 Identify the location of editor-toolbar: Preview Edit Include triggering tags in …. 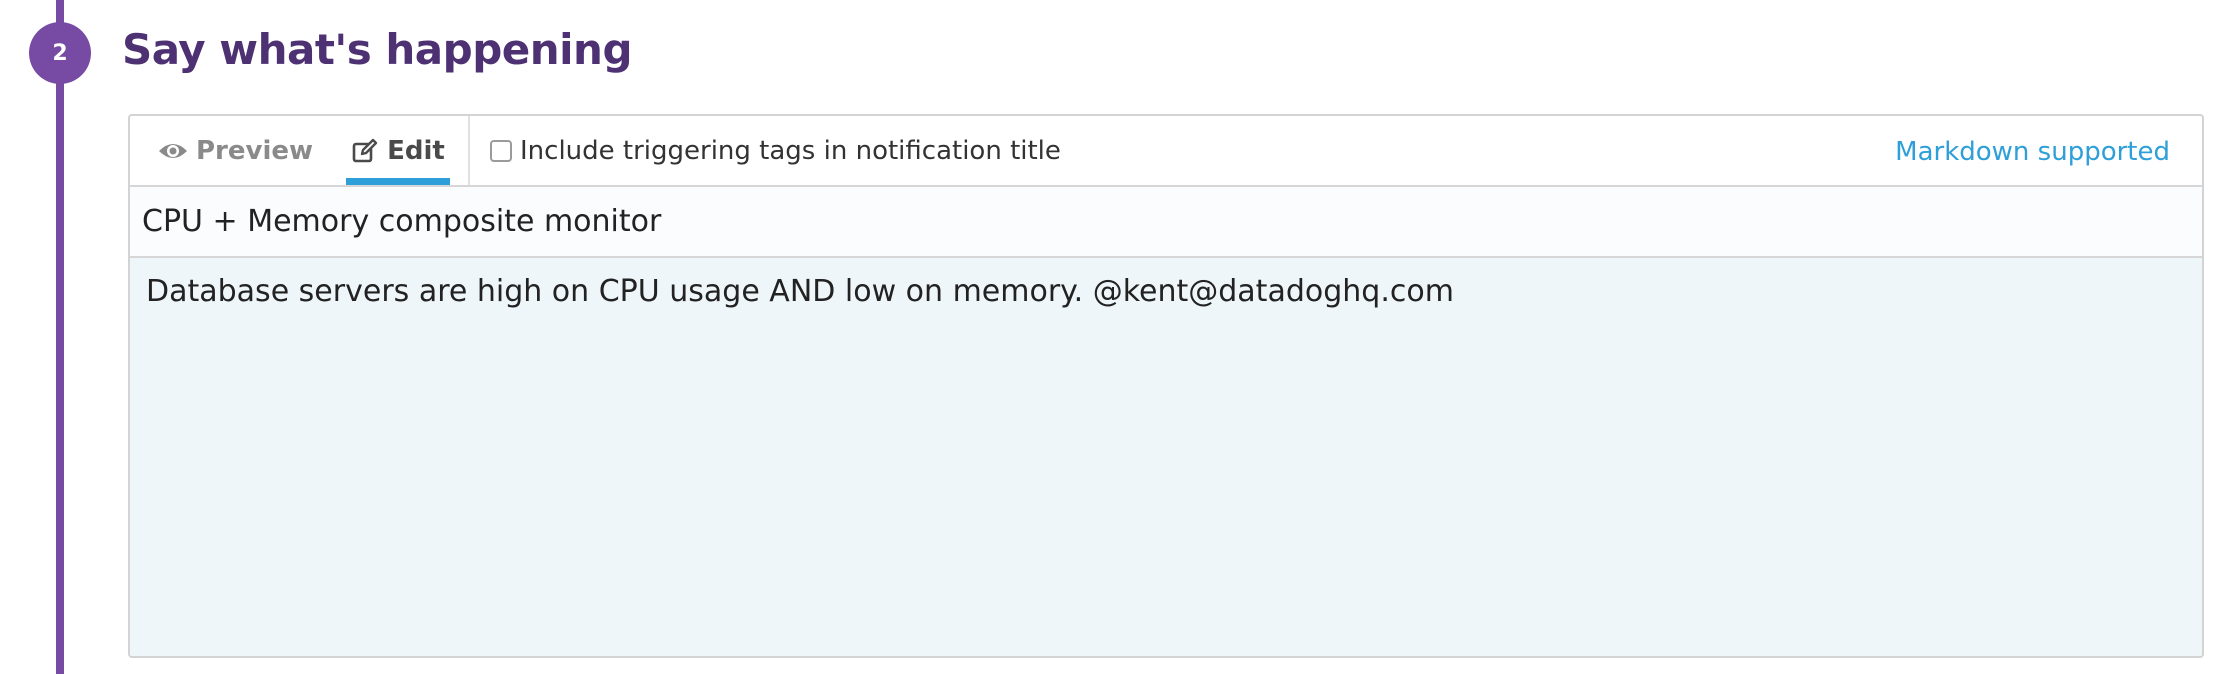
(1166, 151).